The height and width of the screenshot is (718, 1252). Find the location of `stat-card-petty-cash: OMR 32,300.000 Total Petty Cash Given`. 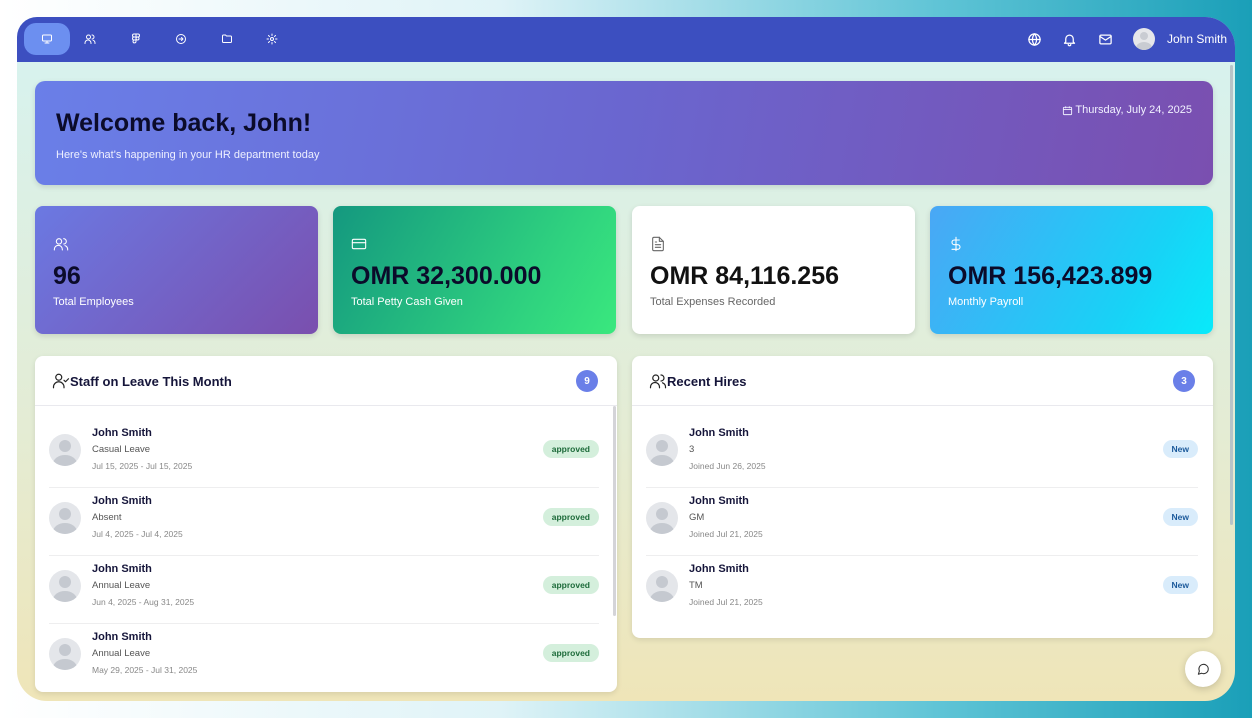

stat-card-petty-cash: OMR 32,300.000 Total Petty Cash Given is located at coordinates (474, 270).